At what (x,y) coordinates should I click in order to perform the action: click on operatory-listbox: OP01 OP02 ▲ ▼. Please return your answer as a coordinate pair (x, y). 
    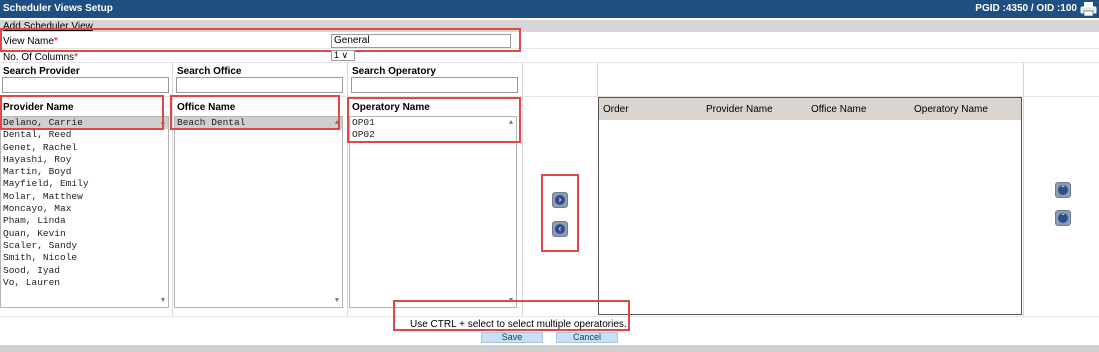
    Looking at the image, I should click on (433, 212).